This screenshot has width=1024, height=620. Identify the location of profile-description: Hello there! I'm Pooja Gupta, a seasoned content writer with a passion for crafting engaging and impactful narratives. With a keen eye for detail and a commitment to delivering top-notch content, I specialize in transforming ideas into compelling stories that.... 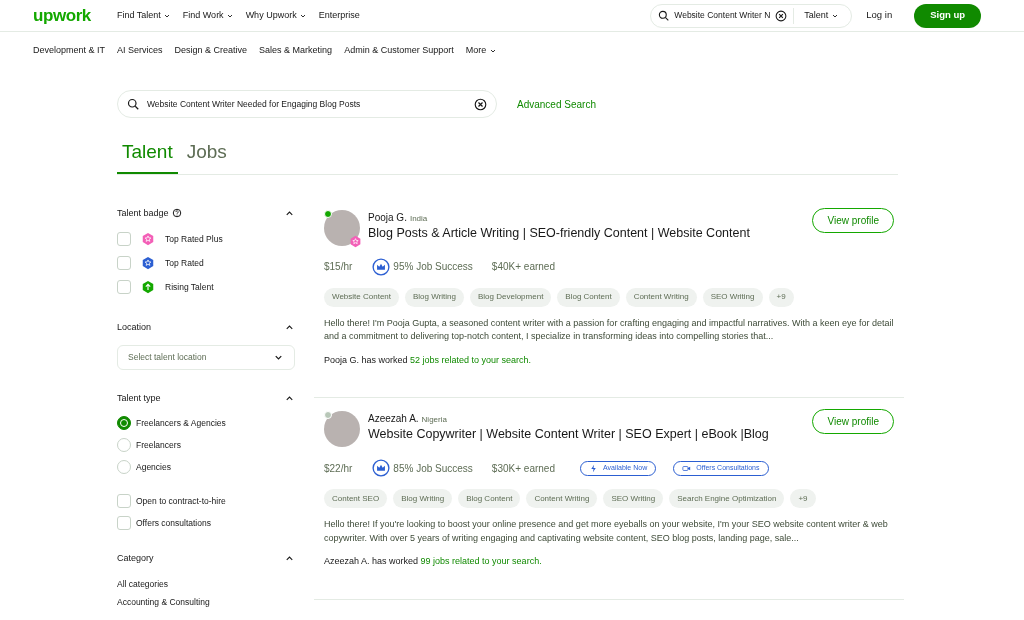
(609, 329).